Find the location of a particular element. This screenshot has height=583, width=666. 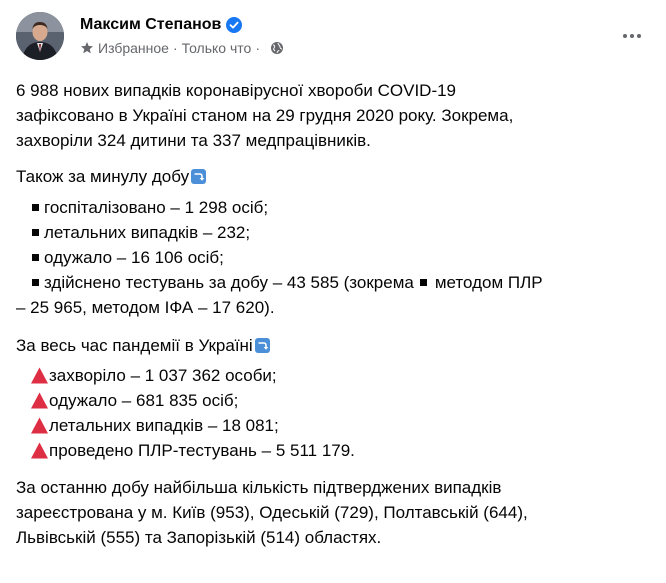

list-item: захворіло – 1 037 362 особи; is located at coordinates (316, 375).